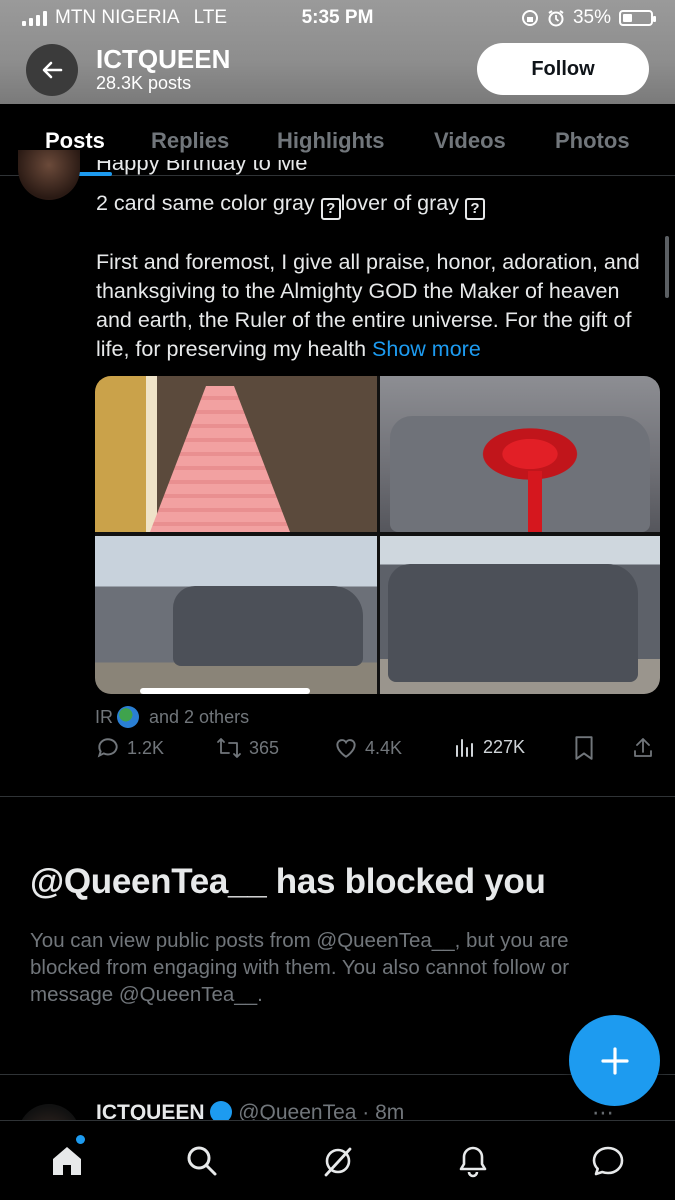 This screenshot has height=1200, width=675. Describe the element at coordinates (220, 459) in the screenshot. I see `dress-shape` at that location.